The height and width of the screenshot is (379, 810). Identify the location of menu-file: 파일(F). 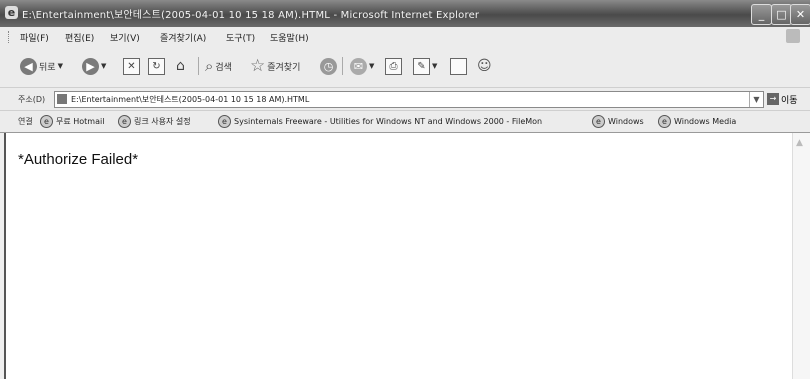
(34, 37).